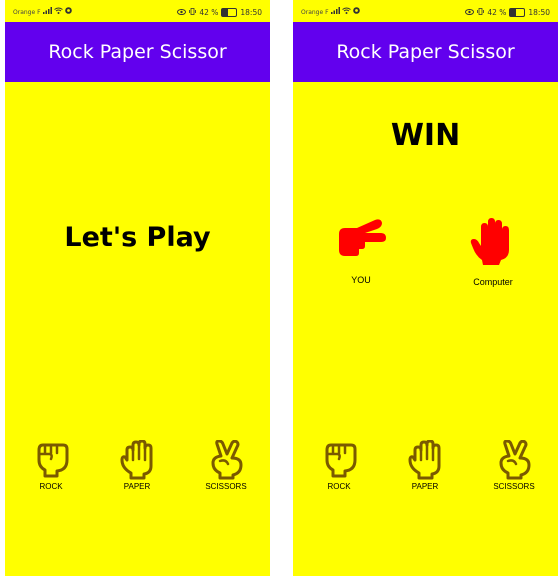 This screenshot has height=576, width=559. I want to click on player-choice: YOU, so click(361, 251).